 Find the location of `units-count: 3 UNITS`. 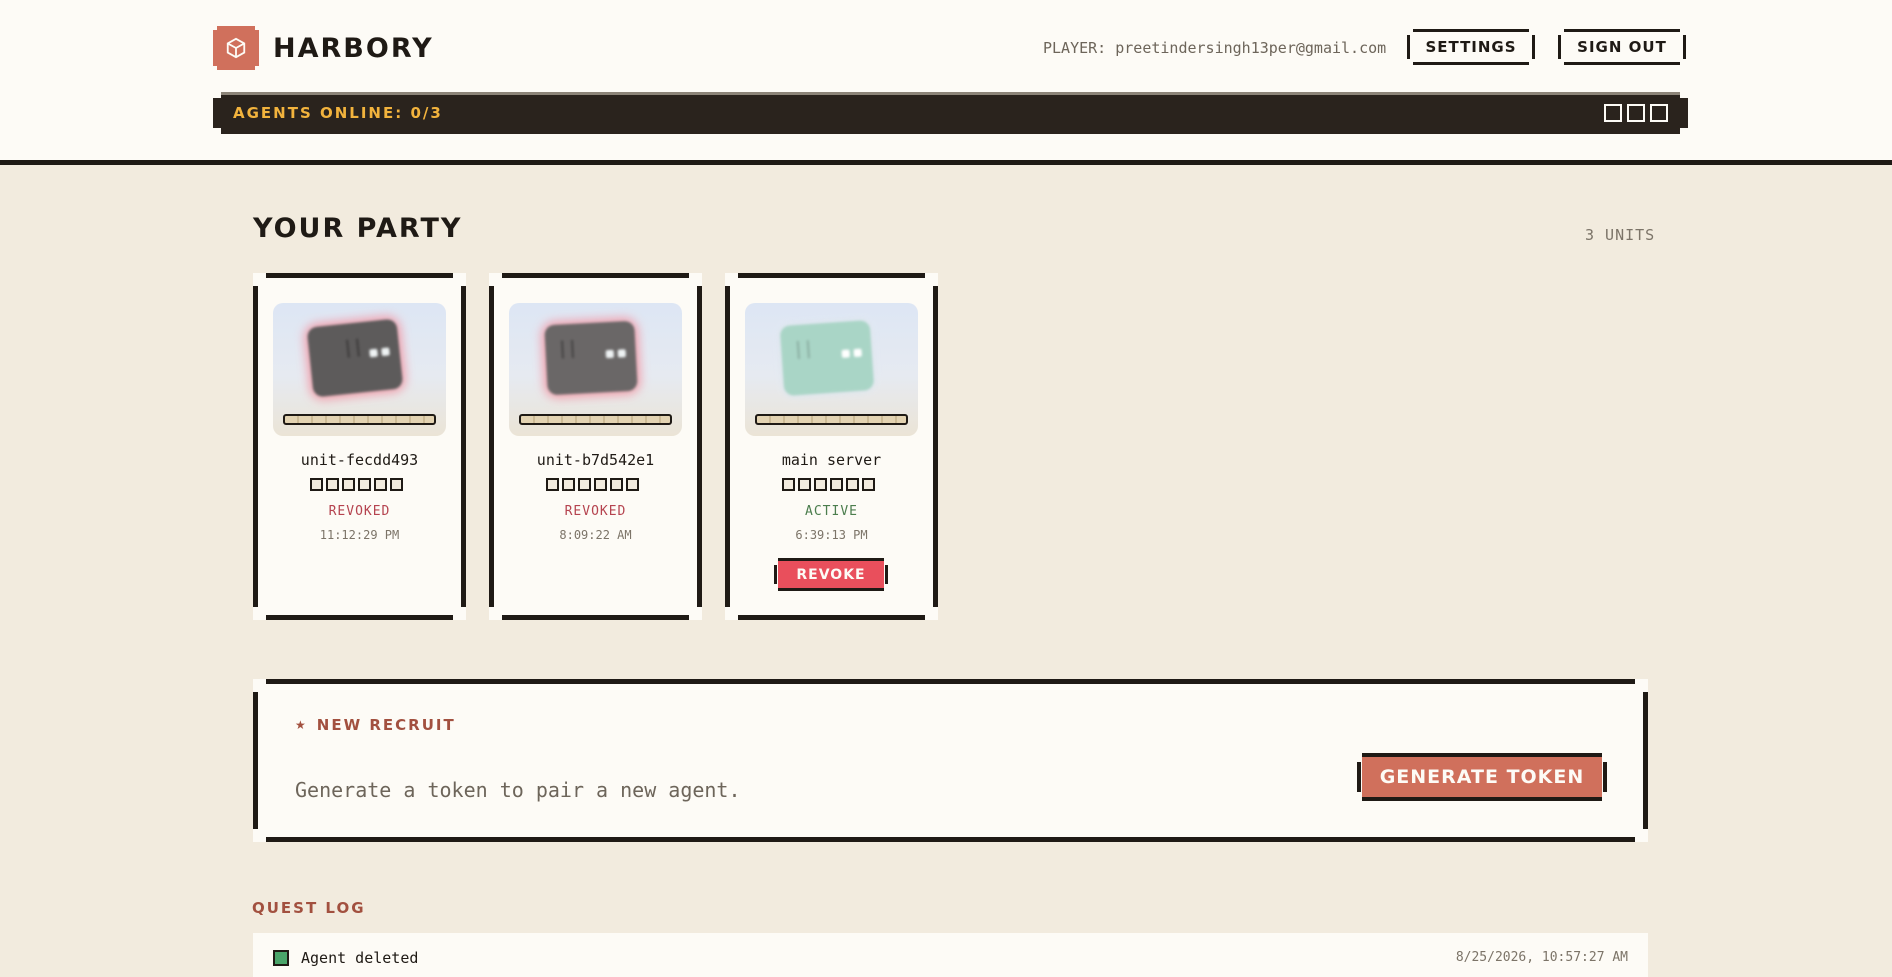

units-count: 3 UNITS is located at coordinates (1620, 235).